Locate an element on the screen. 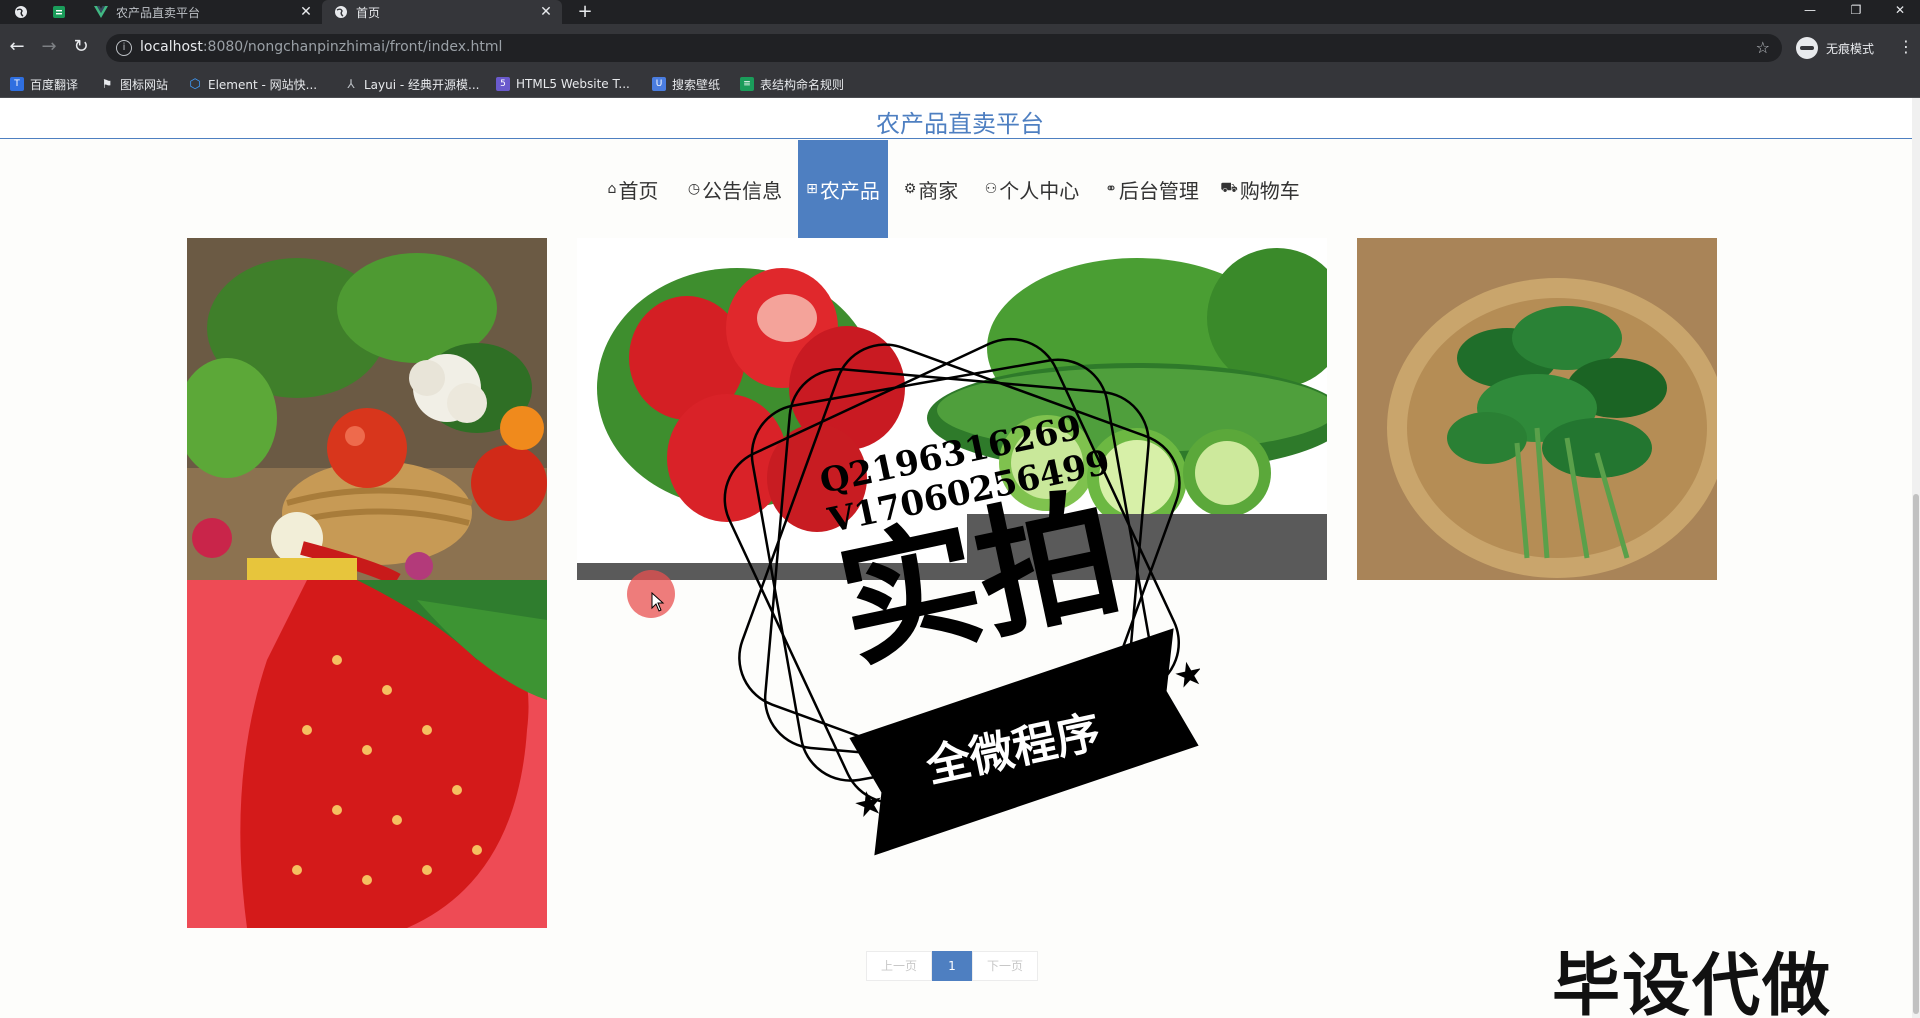  product-image-vegetables is located at coordinates (367, 409).